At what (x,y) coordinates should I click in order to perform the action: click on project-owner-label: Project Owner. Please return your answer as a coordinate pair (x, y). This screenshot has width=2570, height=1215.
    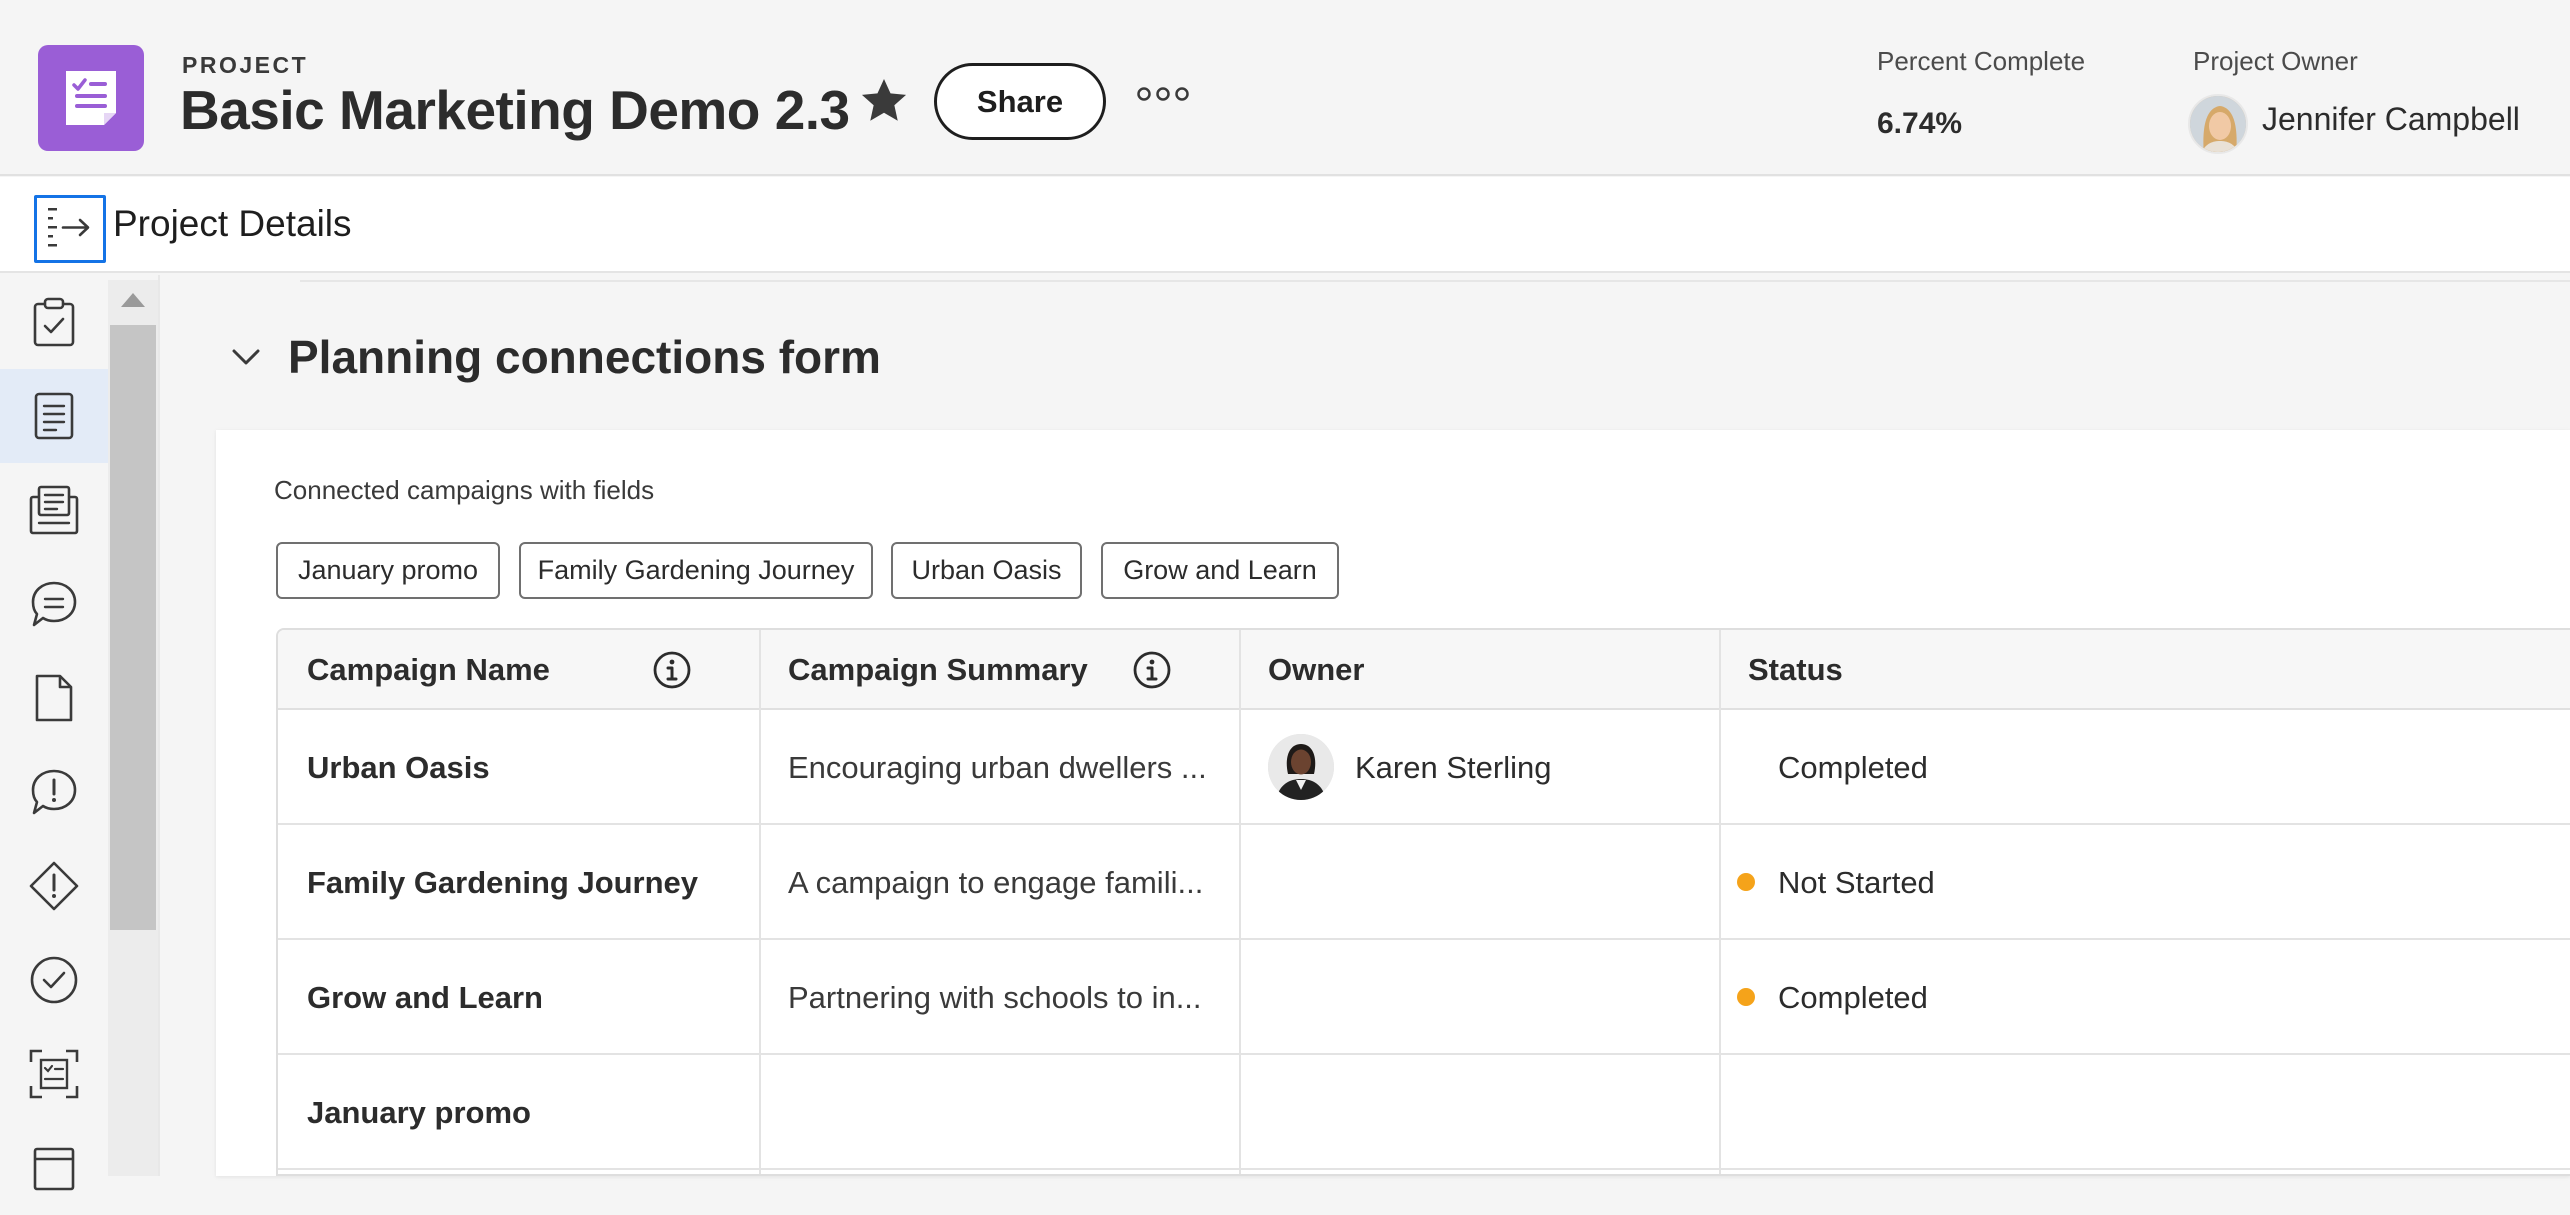
    Looking at the image, I should click on (2275, 61).